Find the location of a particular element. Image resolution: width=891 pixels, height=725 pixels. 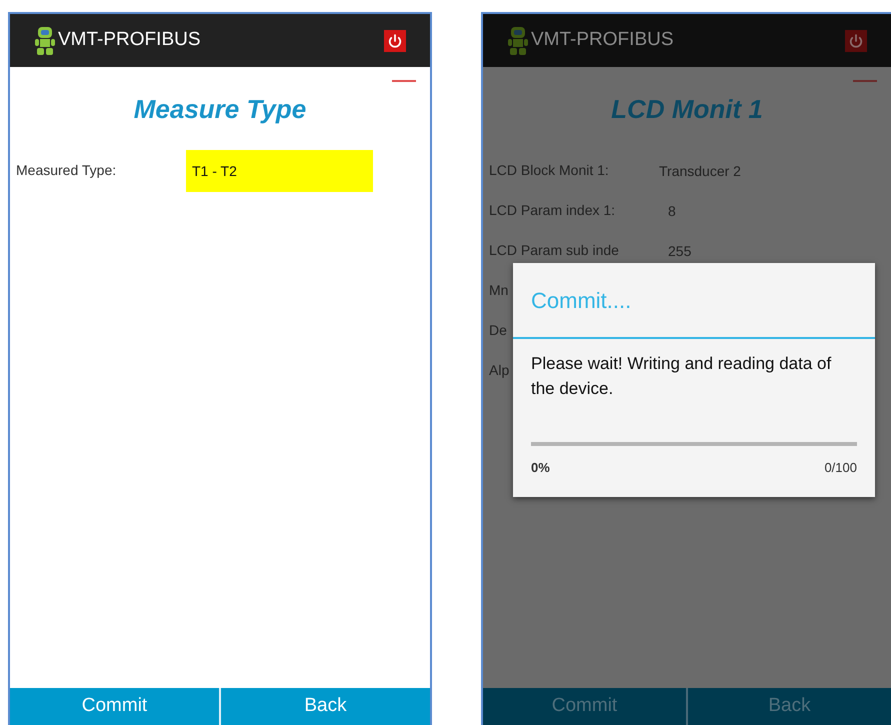

power-button is located at coordinates (395, 41).